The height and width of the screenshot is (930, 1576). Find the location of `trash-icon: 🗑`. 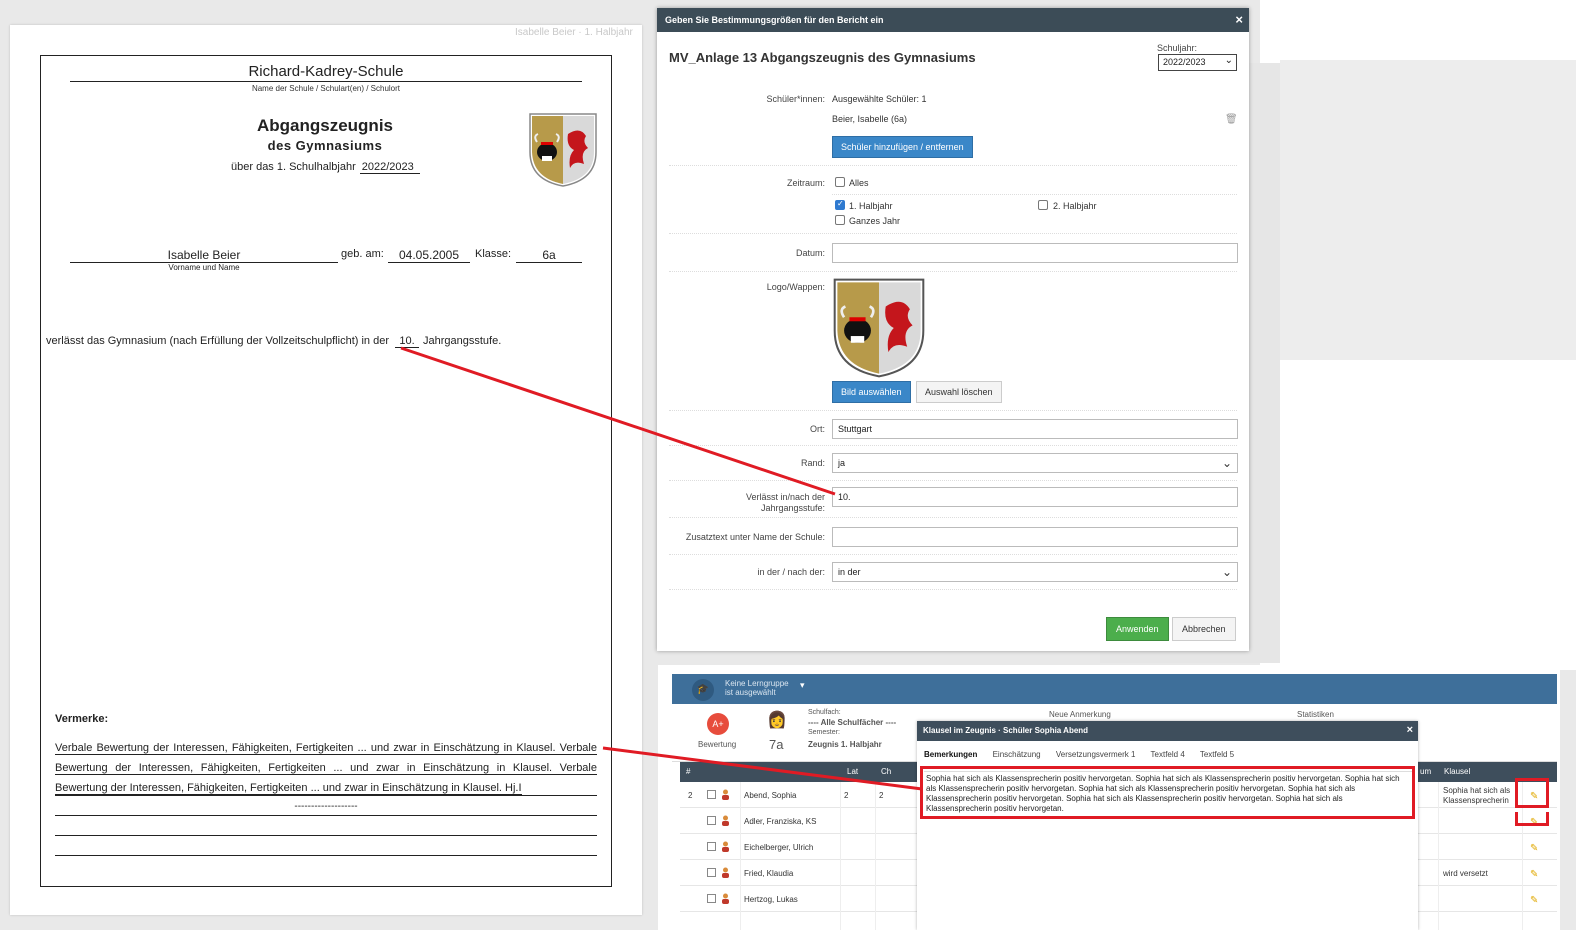

trash-icon: 🗑 is located at coordinates (1231, 119).